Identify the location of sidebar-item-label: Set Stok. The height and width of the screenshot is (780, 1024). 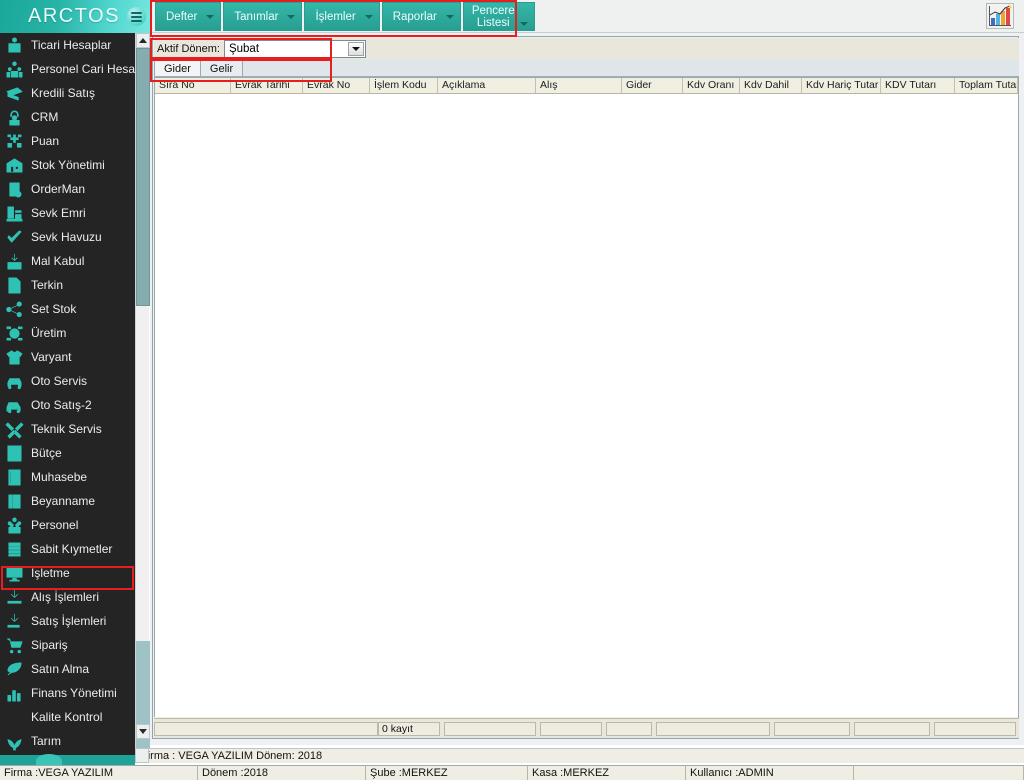
(54, 309).